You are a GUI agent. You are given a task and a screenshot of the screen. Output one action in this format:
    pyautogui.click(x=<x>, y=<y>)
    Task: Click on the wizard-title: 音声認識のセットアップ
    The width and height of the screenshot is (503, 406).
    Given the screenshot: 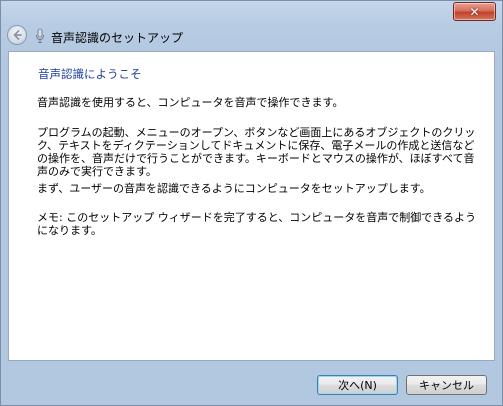 What is the action you would take?
    pyautogui.click(x=117, y=38)
    